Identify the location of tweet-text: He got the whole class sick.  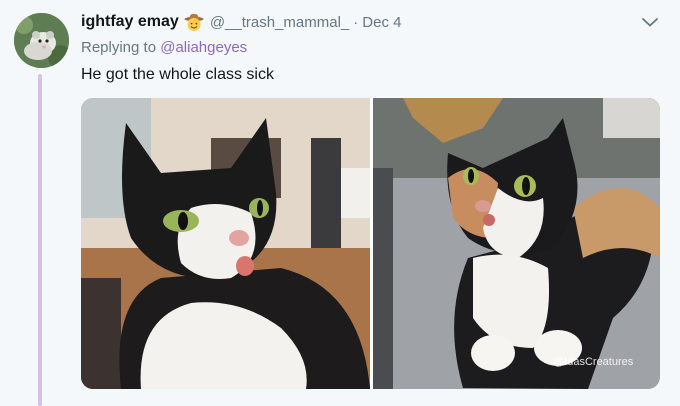
(177, 74).